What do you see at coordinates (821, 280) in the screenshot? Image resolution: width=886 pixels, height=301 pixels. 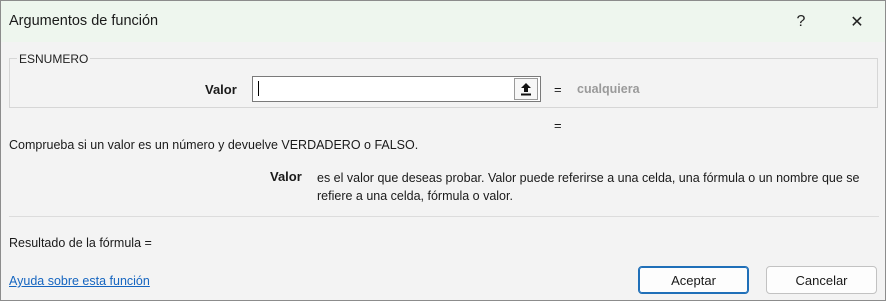 I see `cancel-button: Cancelar` at bounding box center [821, 280].